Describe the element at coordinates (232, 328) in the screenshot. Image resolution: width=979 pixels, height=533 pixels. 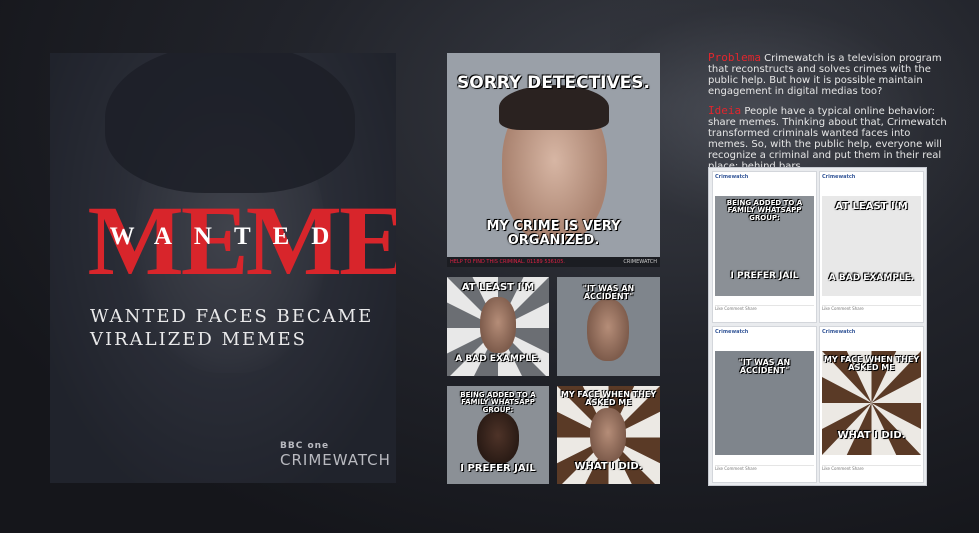
I see `poster-tagline: WANTED FACES BECAME VIRALIZED MEMES` at that location.